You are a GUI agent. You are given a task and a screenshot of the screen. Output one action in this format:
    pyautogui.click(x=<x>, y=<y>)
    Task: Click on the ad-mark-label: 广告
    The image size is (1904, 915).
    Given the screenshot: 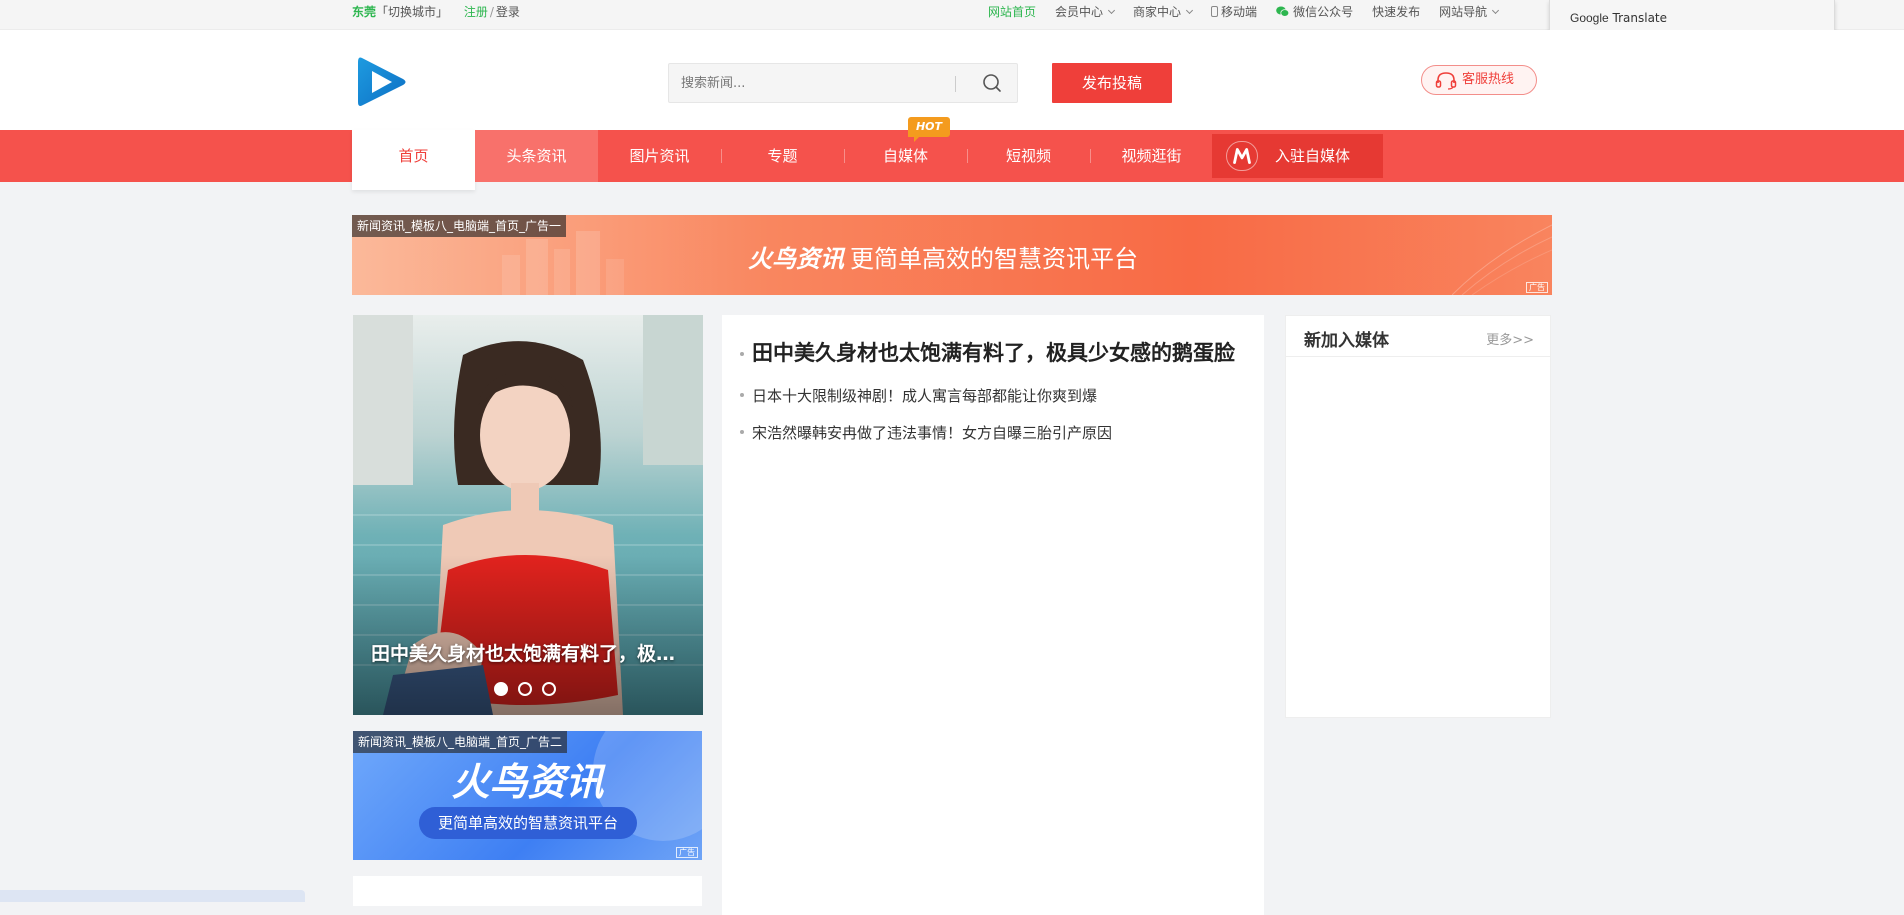 What is the action you would take?
    pyautogui.click(x=1537, y=287)
    